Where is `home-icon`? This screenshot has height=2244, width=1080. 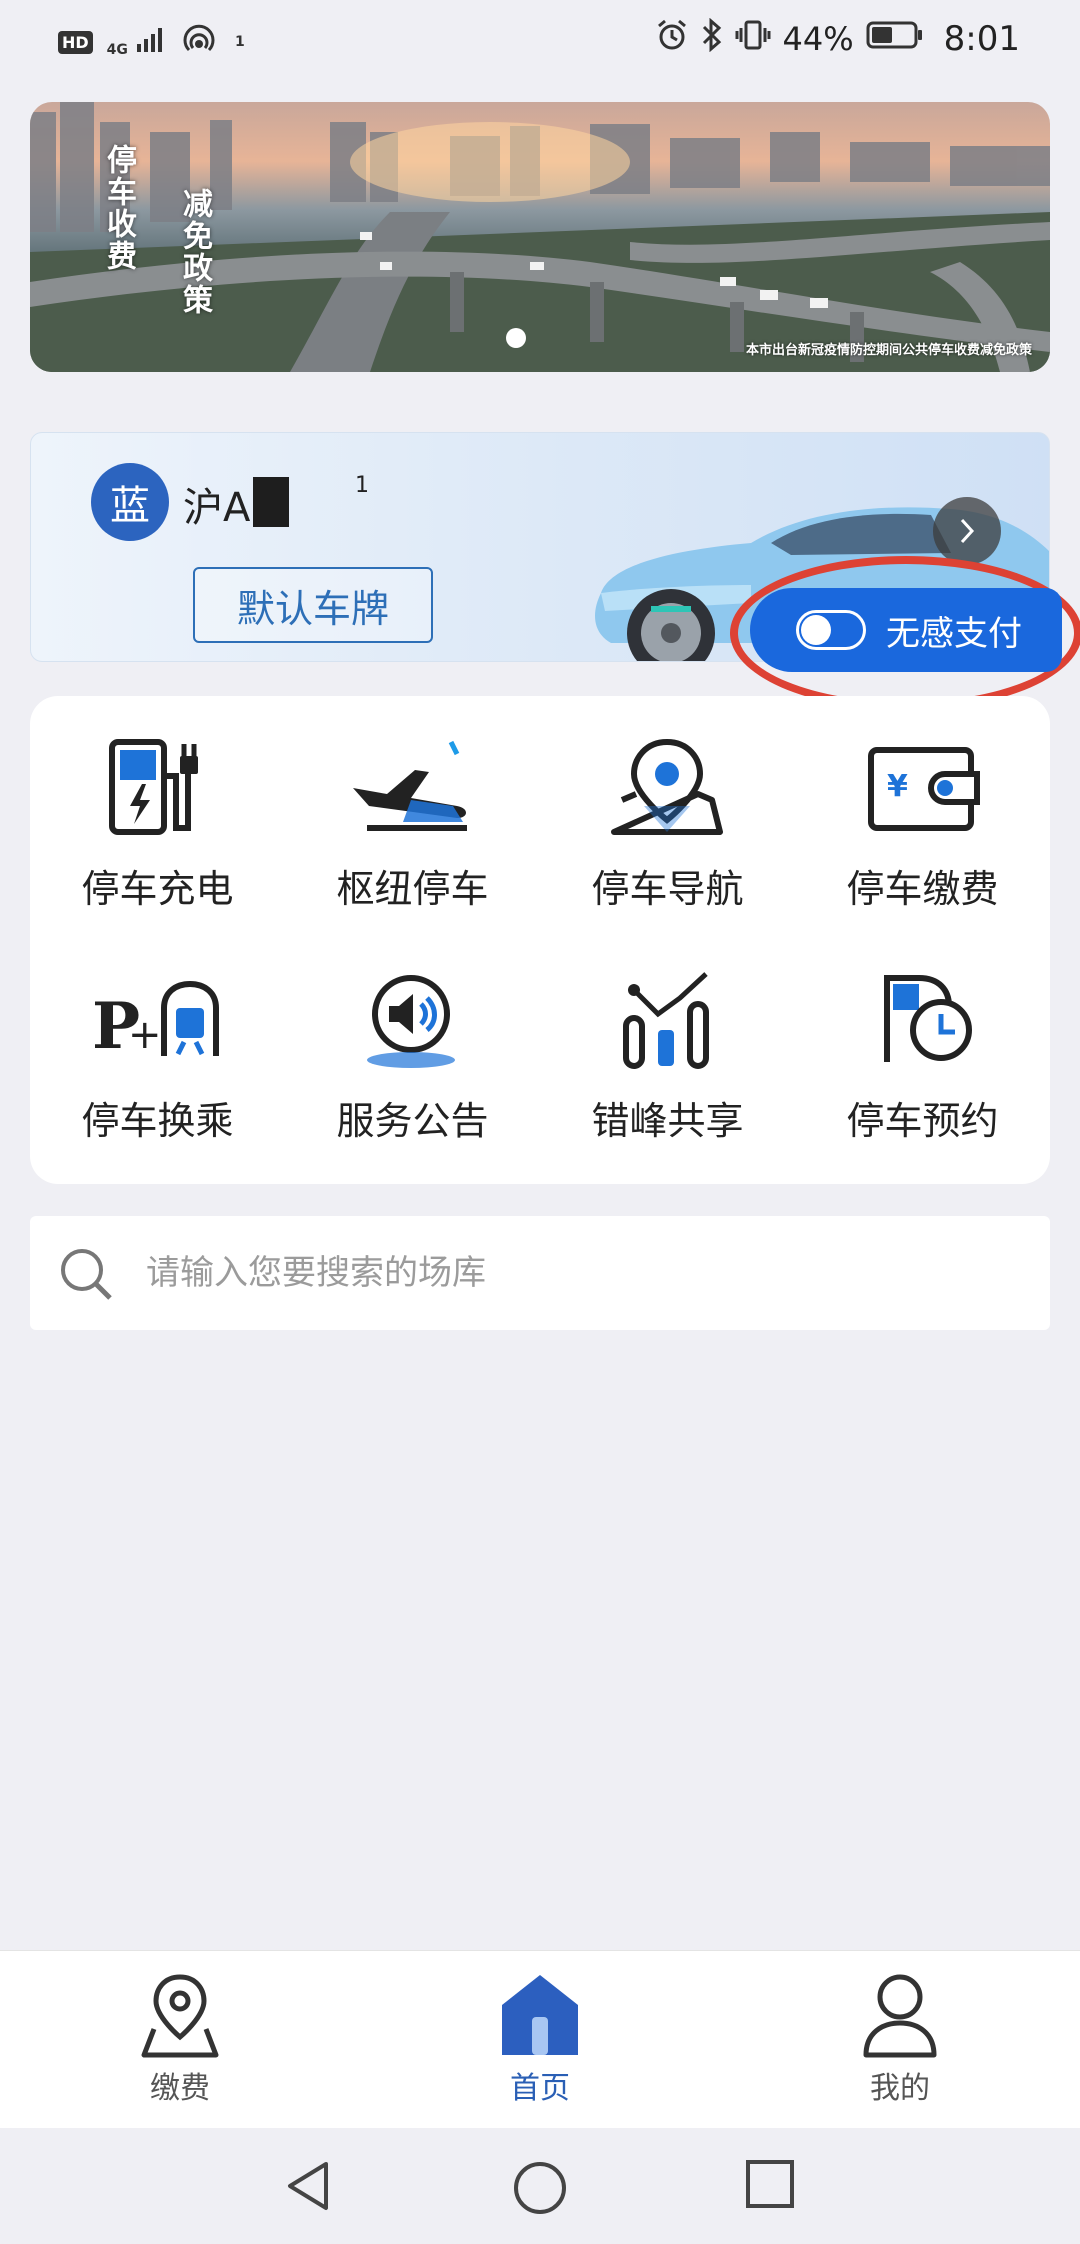 home-icon is located at coordinates (540, 2015).